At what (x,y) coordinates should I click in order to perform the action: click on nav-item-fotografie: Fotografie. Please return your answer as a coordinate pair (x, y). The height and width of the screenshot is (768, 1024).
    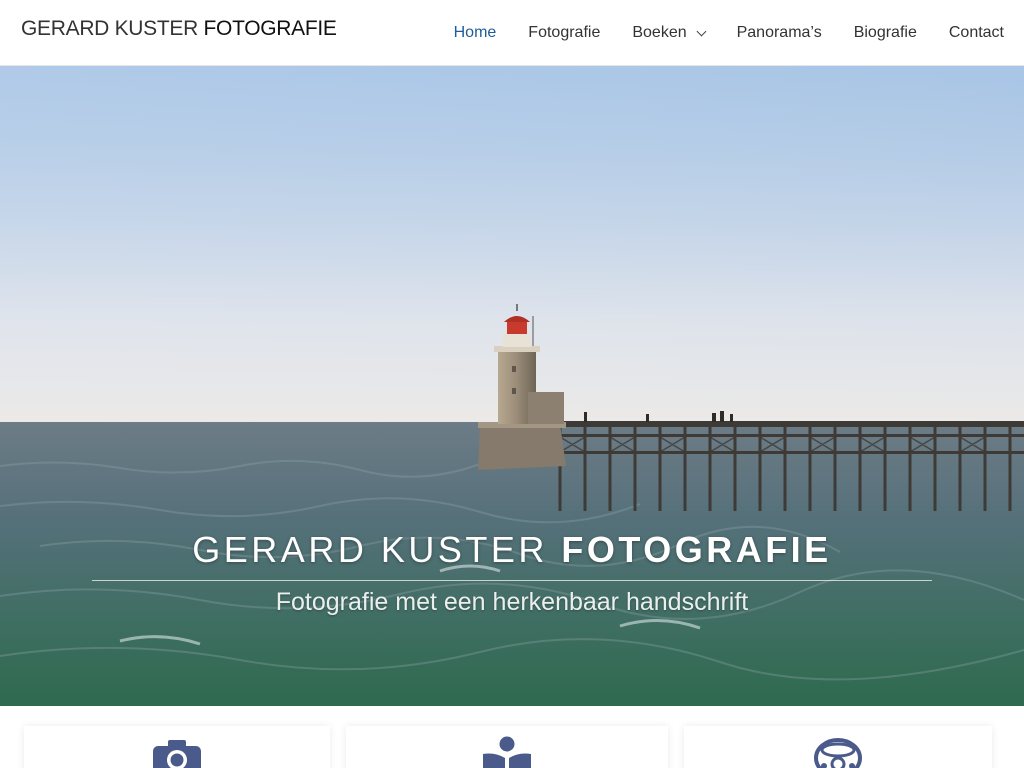
    Looking at the image, I should click on (564, 33).